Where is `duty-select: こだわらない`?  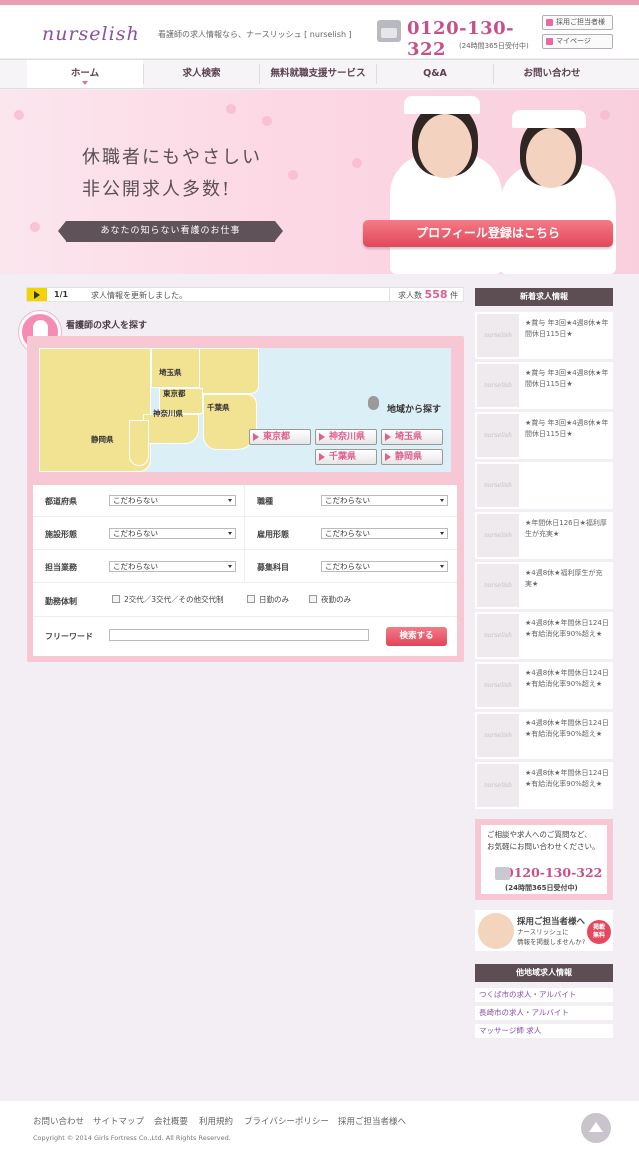 duty-select: こだわらない is located at coordinates (172, 566).